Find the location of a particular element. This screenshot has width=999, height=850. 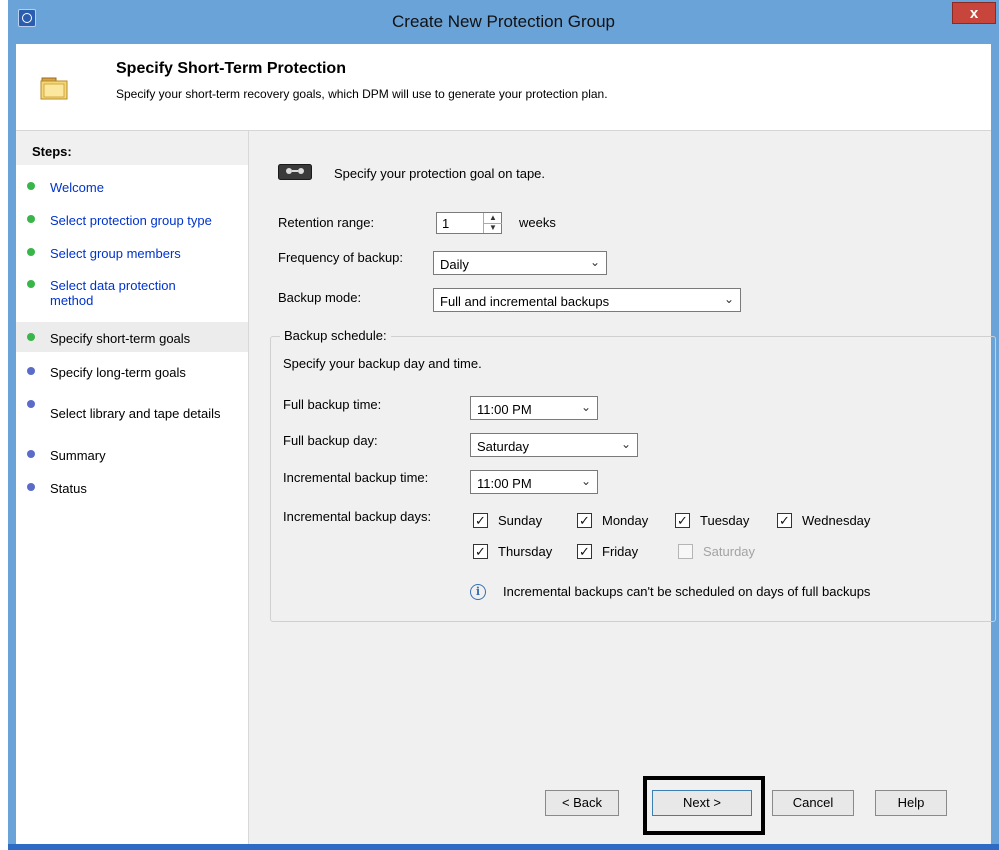

retention-range-spinner: 1 ▲ ▼ is located at coordinates (469, 223).